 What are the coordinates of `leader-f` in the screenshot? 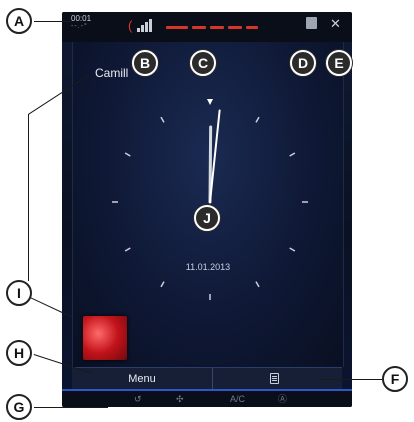 It's located at (350, 379).